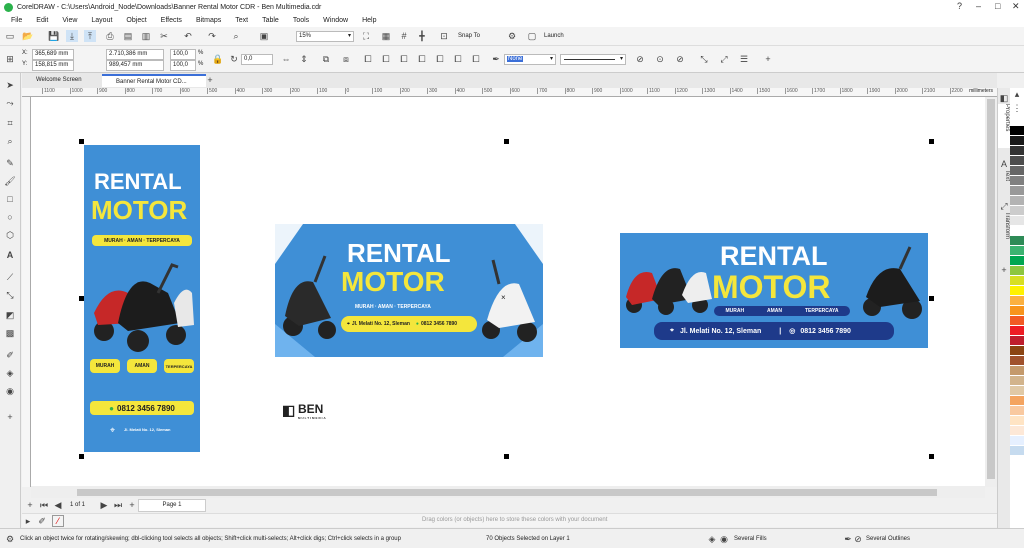 This screenshot has width=1024, height=548. I want to click on menu-edit: Edit, so click(42, 20).